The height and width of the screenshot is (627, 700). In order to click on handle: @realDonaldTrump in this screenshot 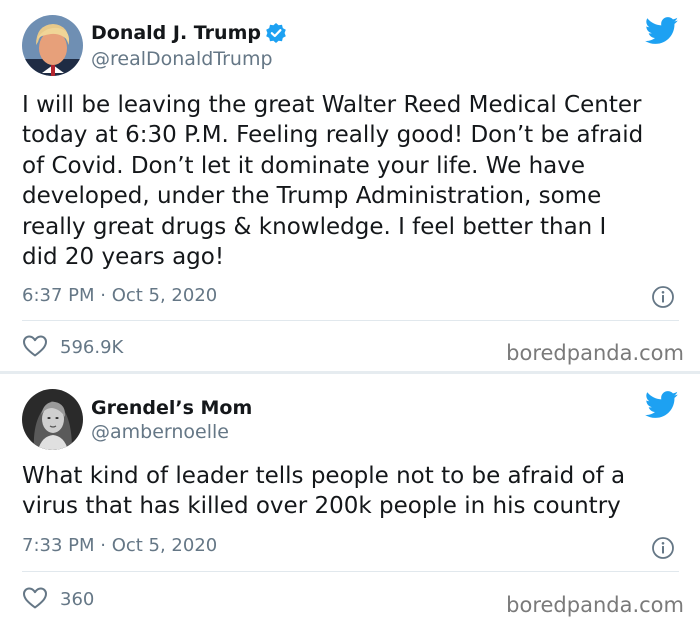, I will do `click(182, 59)`.